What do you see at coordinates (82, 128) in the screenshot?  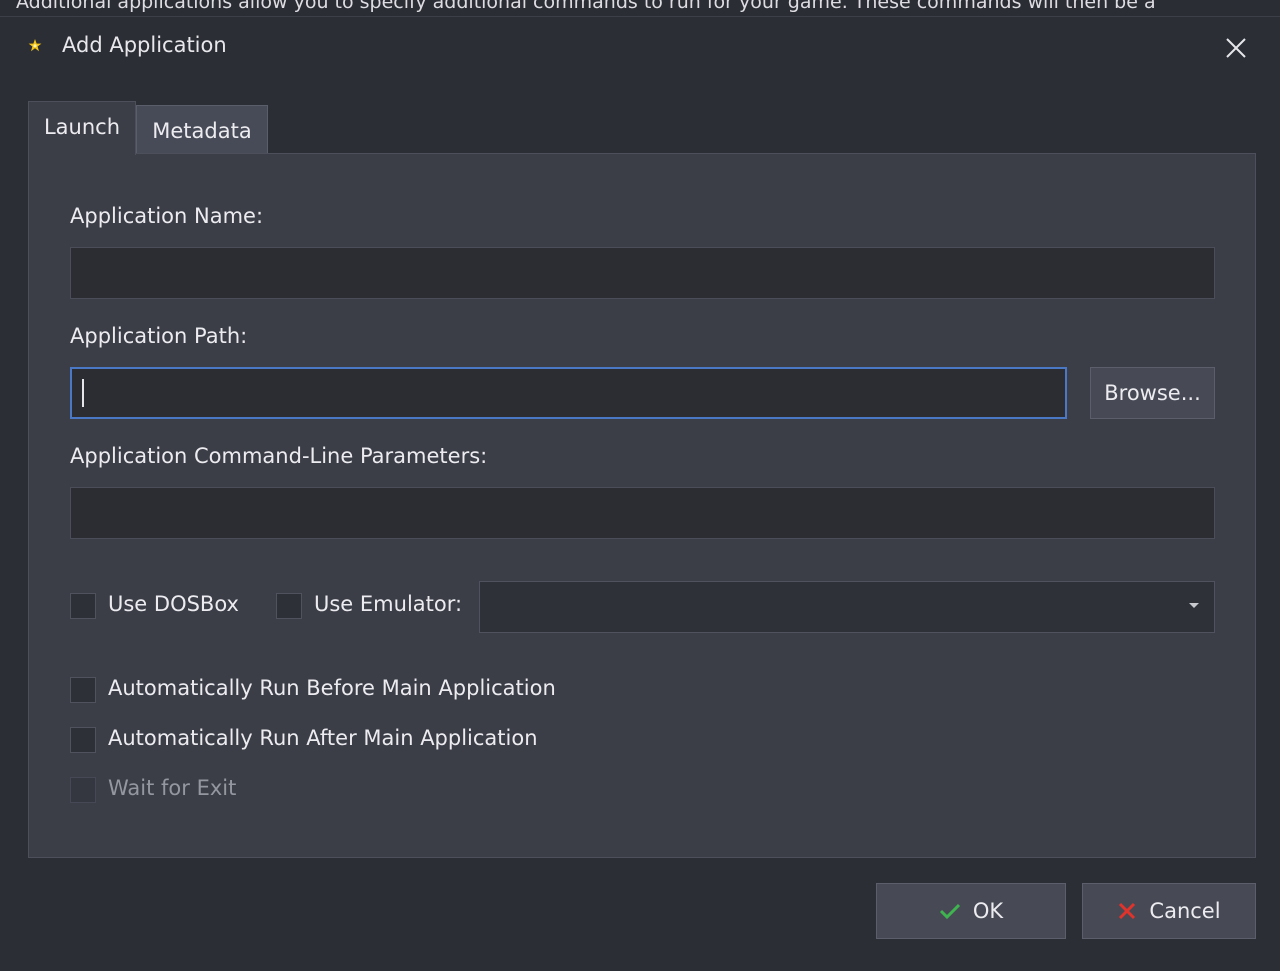 I see `tab-launch: Launch` at bounding box center [82, 128].